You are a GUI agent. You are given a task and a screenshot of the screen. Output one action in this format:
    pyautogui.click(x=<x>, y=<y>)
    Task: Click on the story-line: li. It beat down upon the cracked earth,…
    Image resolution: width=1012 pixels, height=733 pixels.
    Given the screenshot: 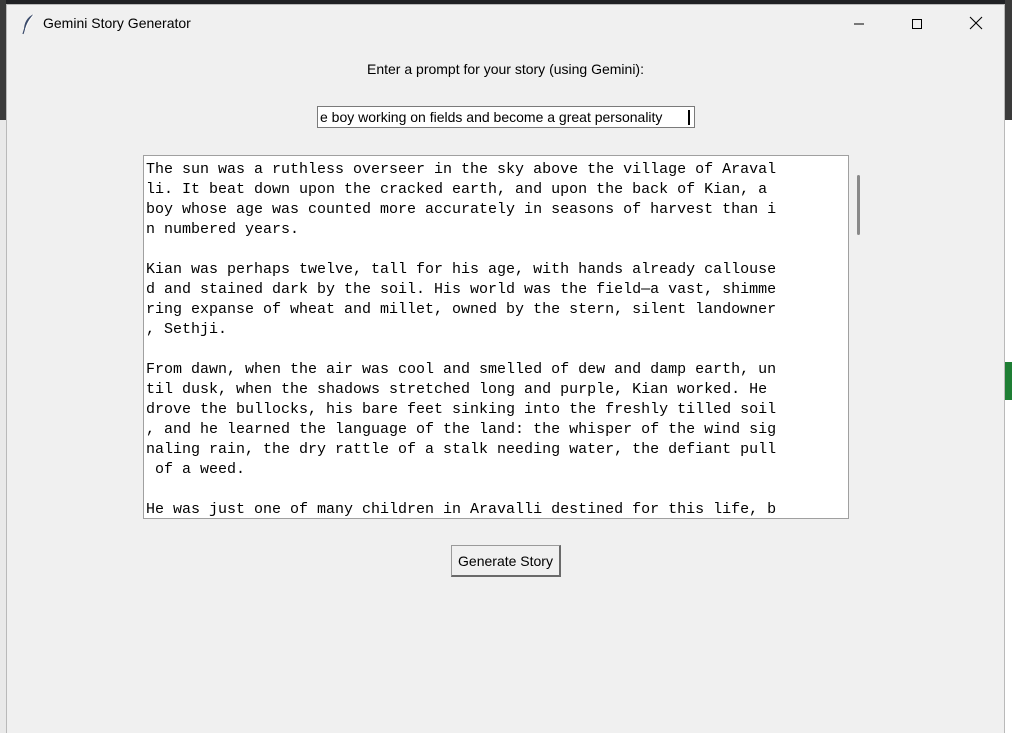 What is the action you would take?
    pyautogui.click(x=461, y=189)
    